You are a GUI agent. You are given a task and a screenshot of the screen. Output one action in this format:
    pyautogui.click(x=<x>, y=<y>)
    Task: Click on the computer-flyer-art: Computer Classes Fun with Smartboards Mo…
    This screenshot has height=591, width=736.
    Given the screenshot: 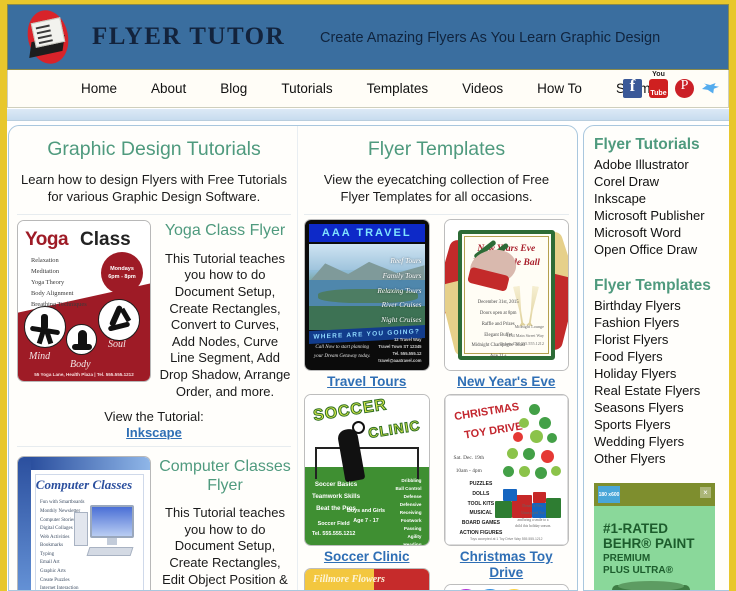 What is the action you would take?
    pyautogui.click(x=84, y=523)
    